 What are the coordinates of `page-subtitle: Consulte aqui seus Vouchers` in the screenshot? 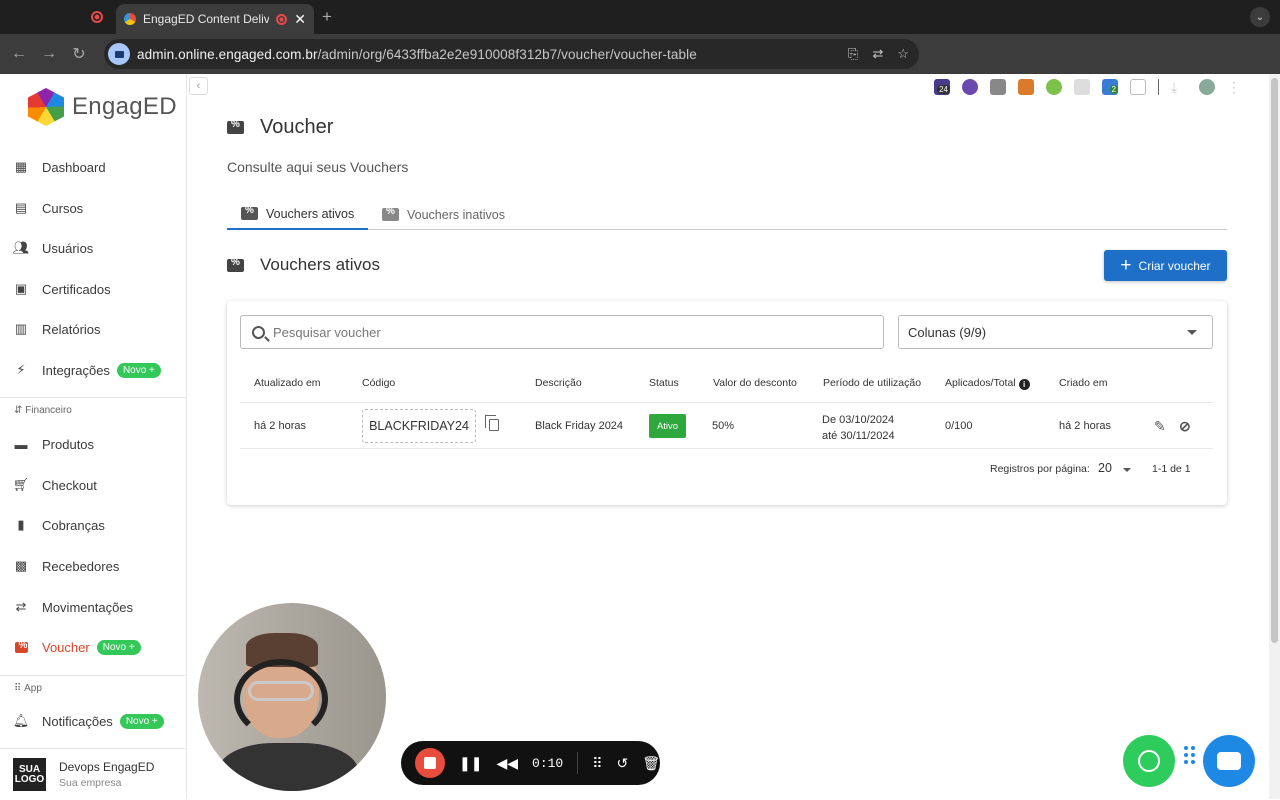 It's located at (318, 167).